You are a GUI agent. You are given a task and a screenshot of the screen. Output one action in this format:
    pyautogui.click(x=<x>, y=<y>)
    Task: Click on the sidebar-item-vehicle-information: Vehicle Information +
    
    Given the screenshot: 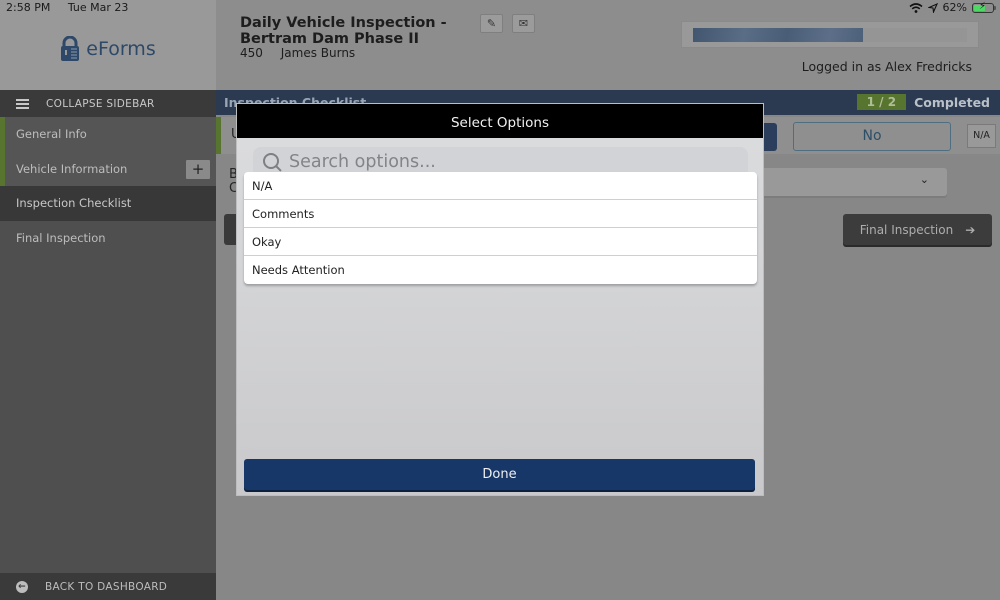 What is the action you would take?
    pyautogui.click(x=108, y=168)
    